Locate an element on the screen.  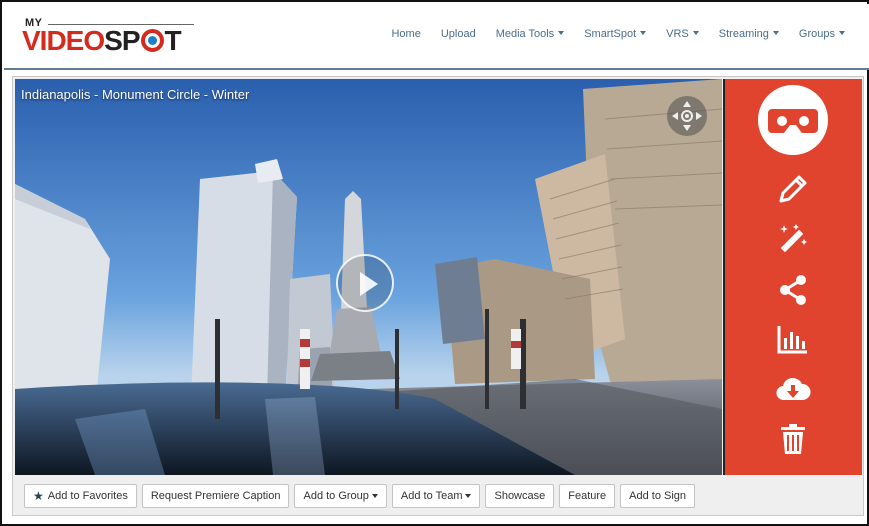
nav-home-label: Home is located at coordinates (406, 34).